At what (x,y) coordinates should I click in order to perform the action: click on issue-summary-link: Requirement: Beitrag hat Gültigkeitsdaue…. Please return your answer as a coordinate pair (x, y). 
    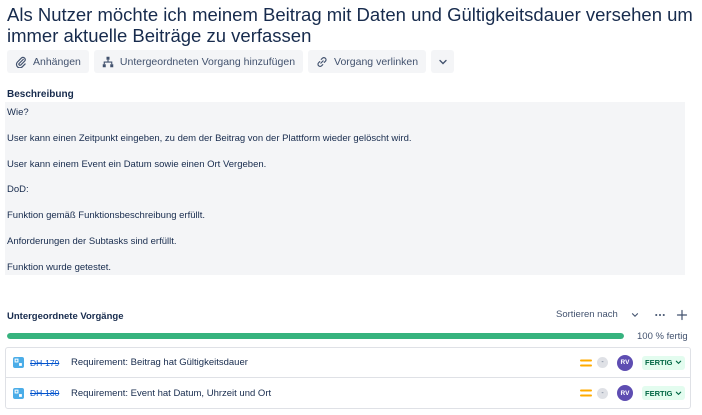
    Looking at the image, I should click on (159, 362).